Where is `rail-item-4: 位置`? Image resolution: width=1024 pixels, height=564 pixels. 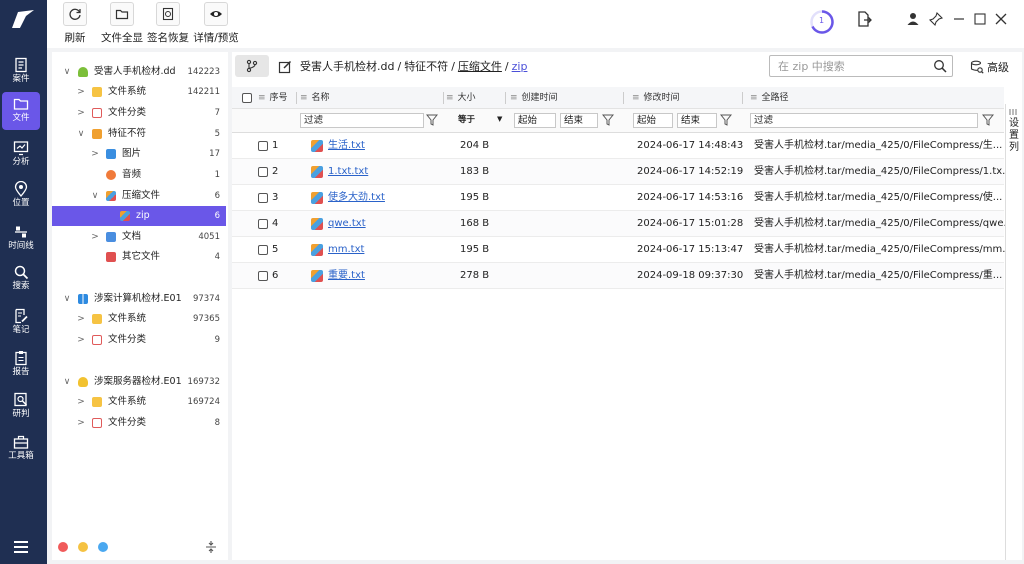 rail-item-4: 位置 is located at coordinates (21, 196).